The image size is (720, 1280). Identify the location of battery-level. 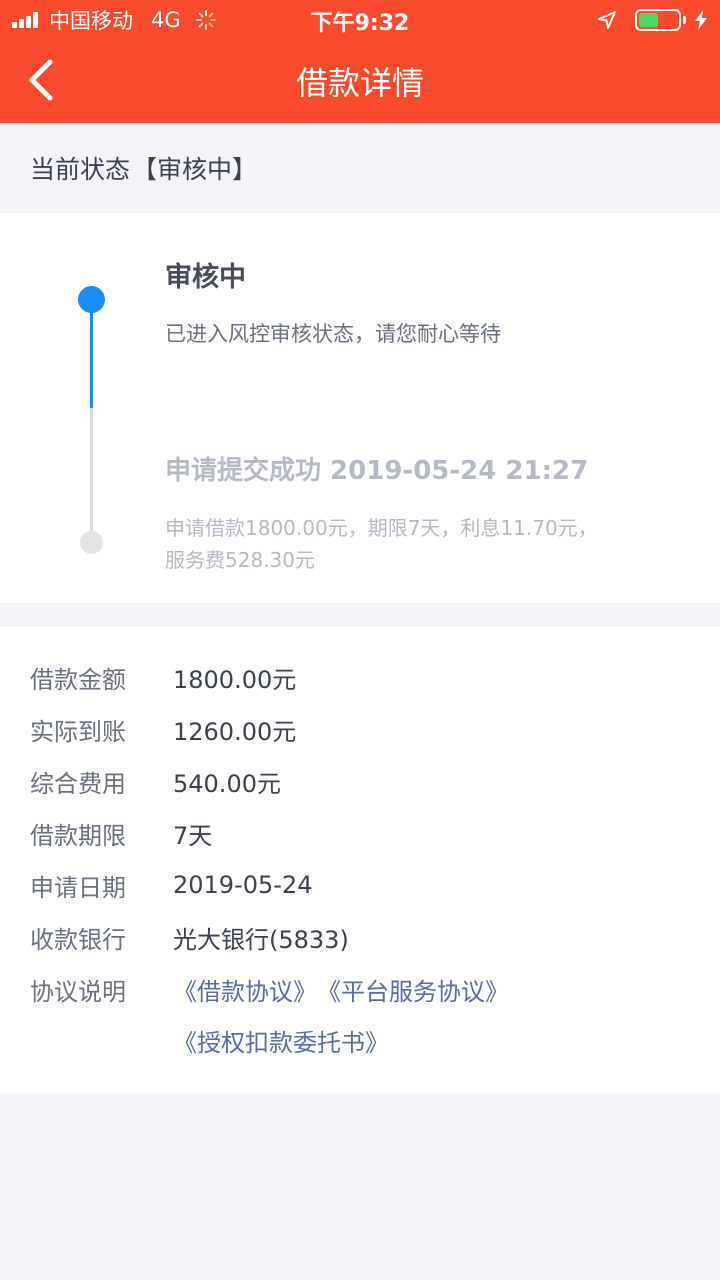
(648, 20).